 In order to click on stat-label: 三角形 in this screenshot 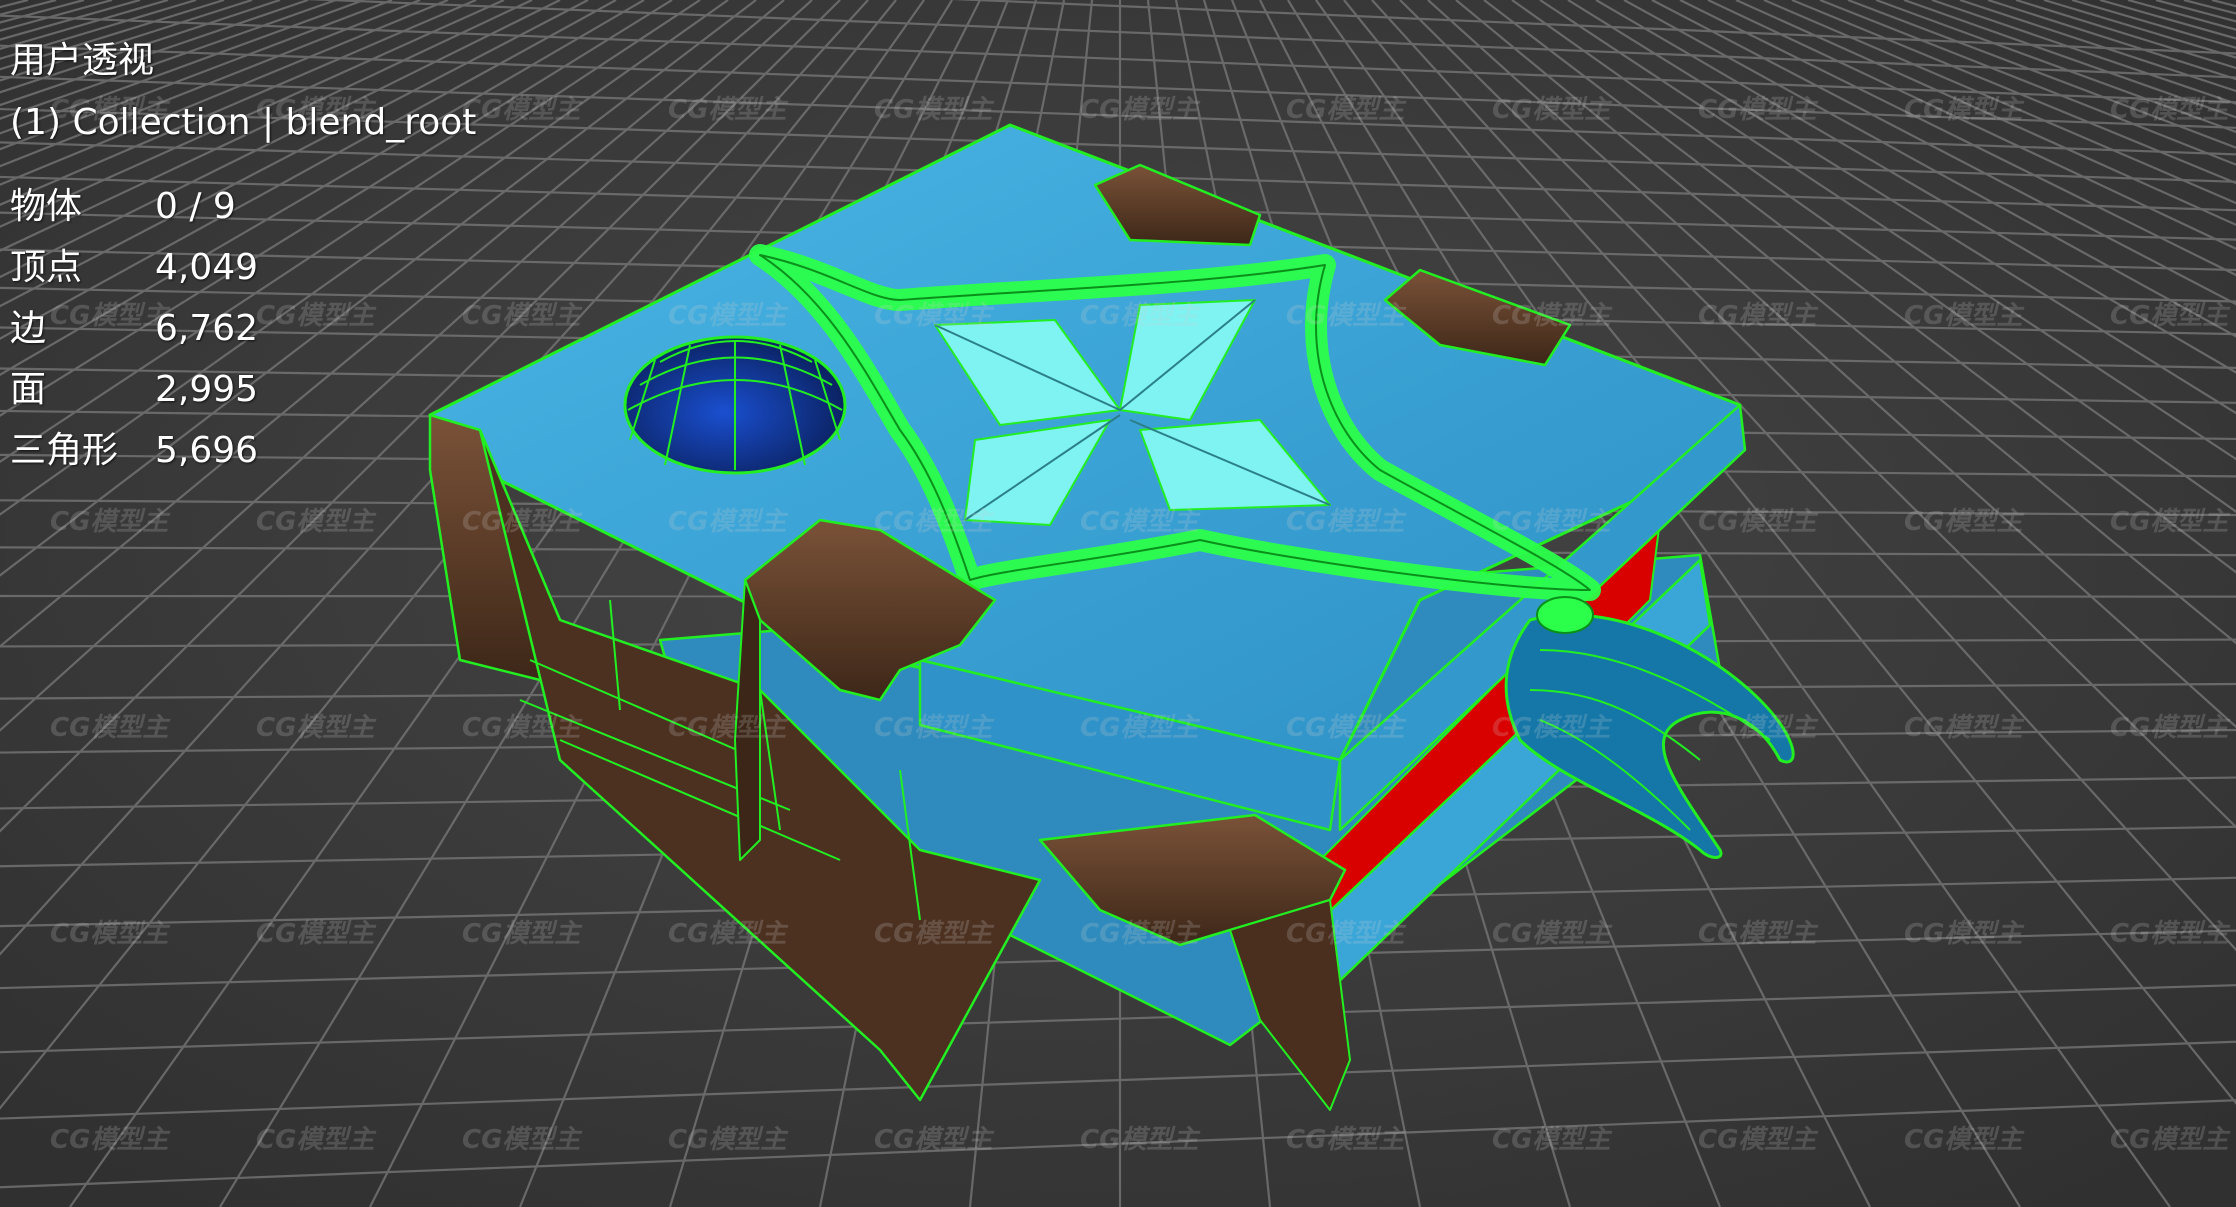, I will do `click(64, 450)`.